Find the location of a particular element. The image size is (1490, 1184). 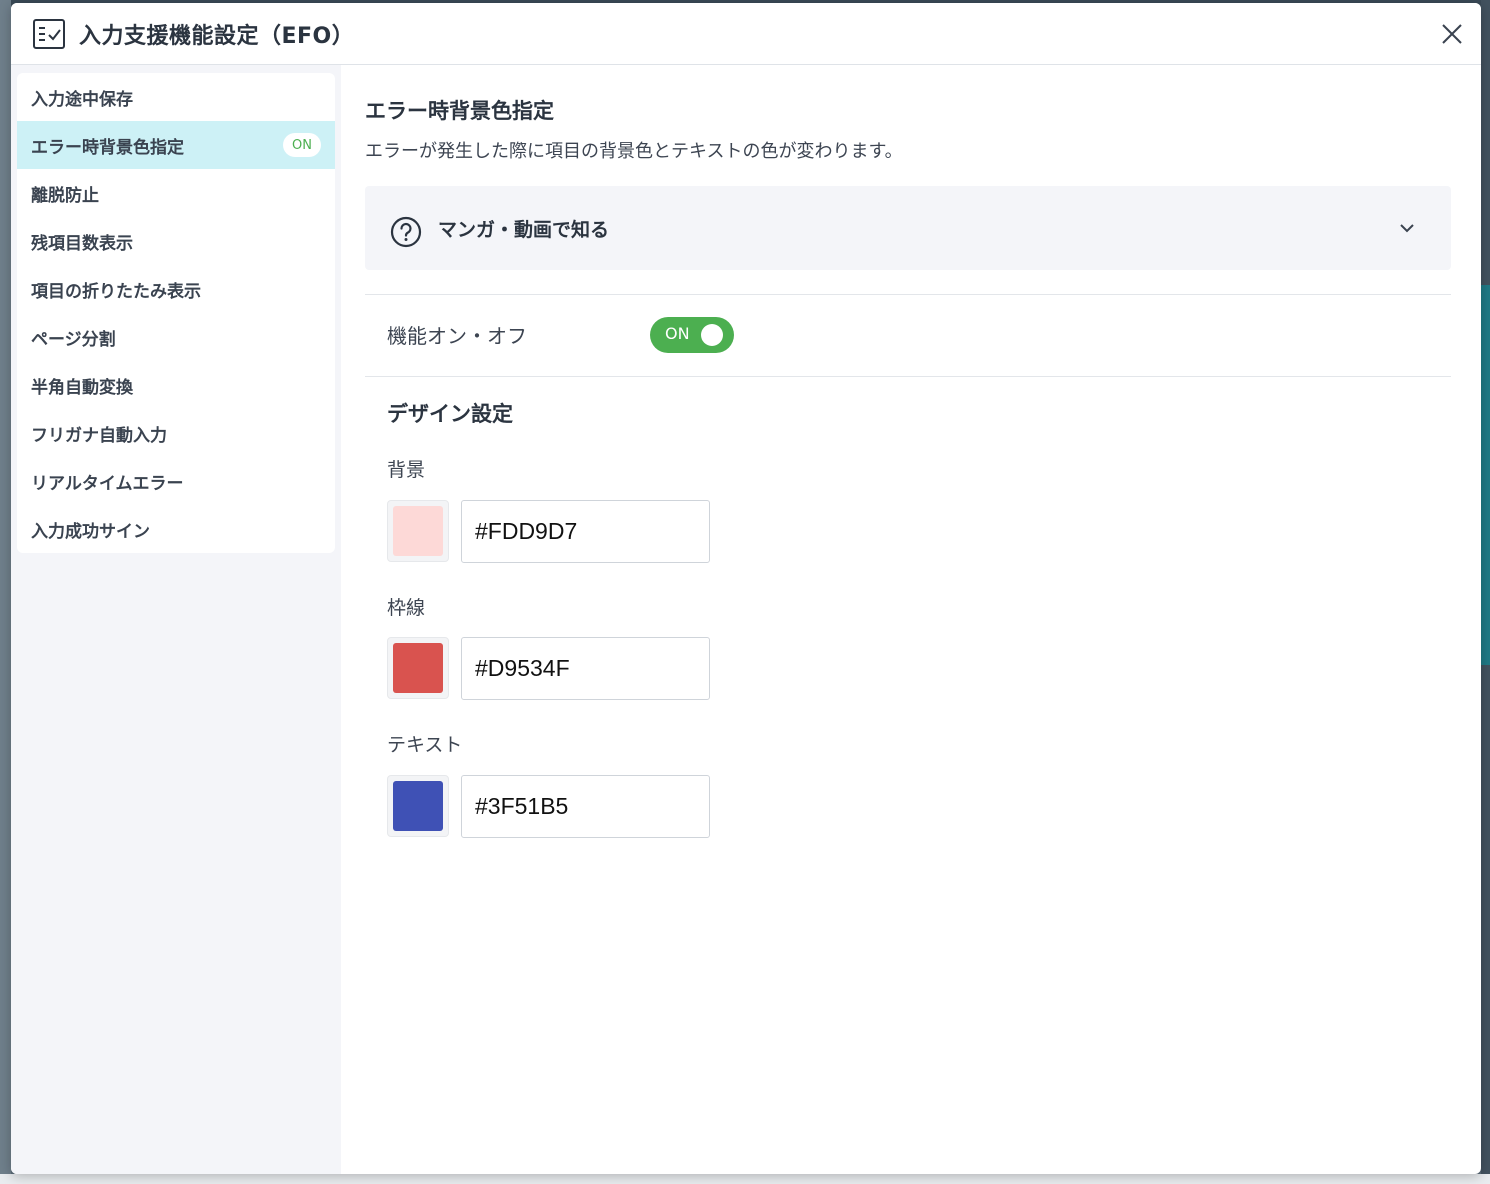

feature-toggle: ON is located at coordinates (692, 335).